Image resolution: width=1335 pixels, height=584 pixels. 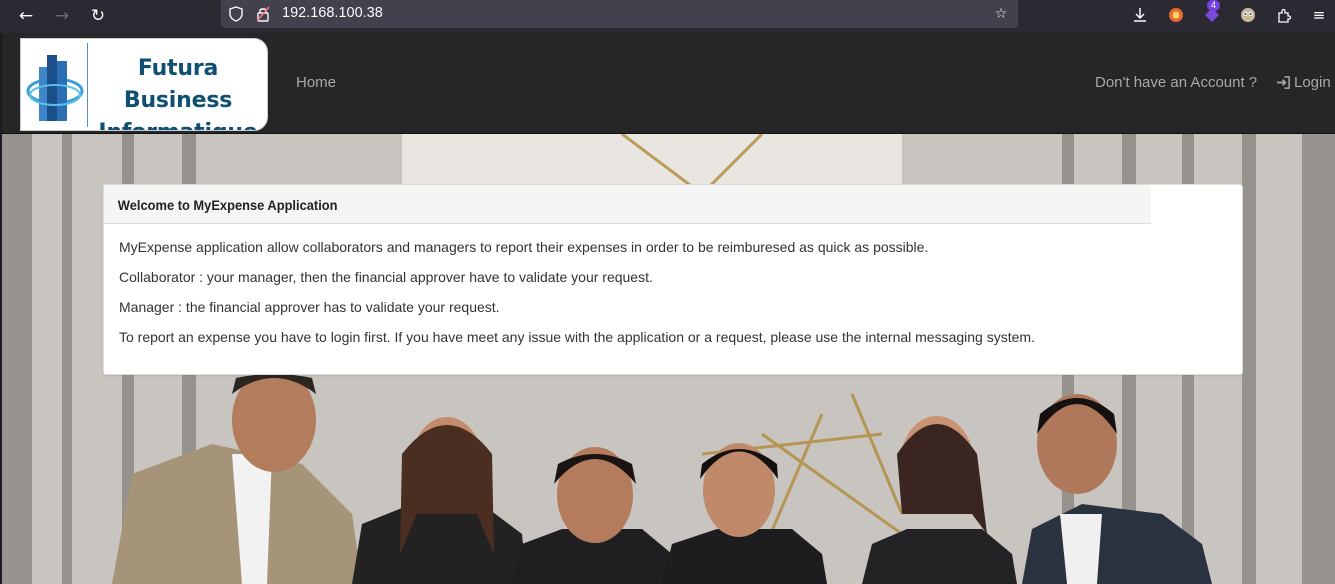 I want to click on url-text: 192.168.100.38, so click(x=332, y=13).